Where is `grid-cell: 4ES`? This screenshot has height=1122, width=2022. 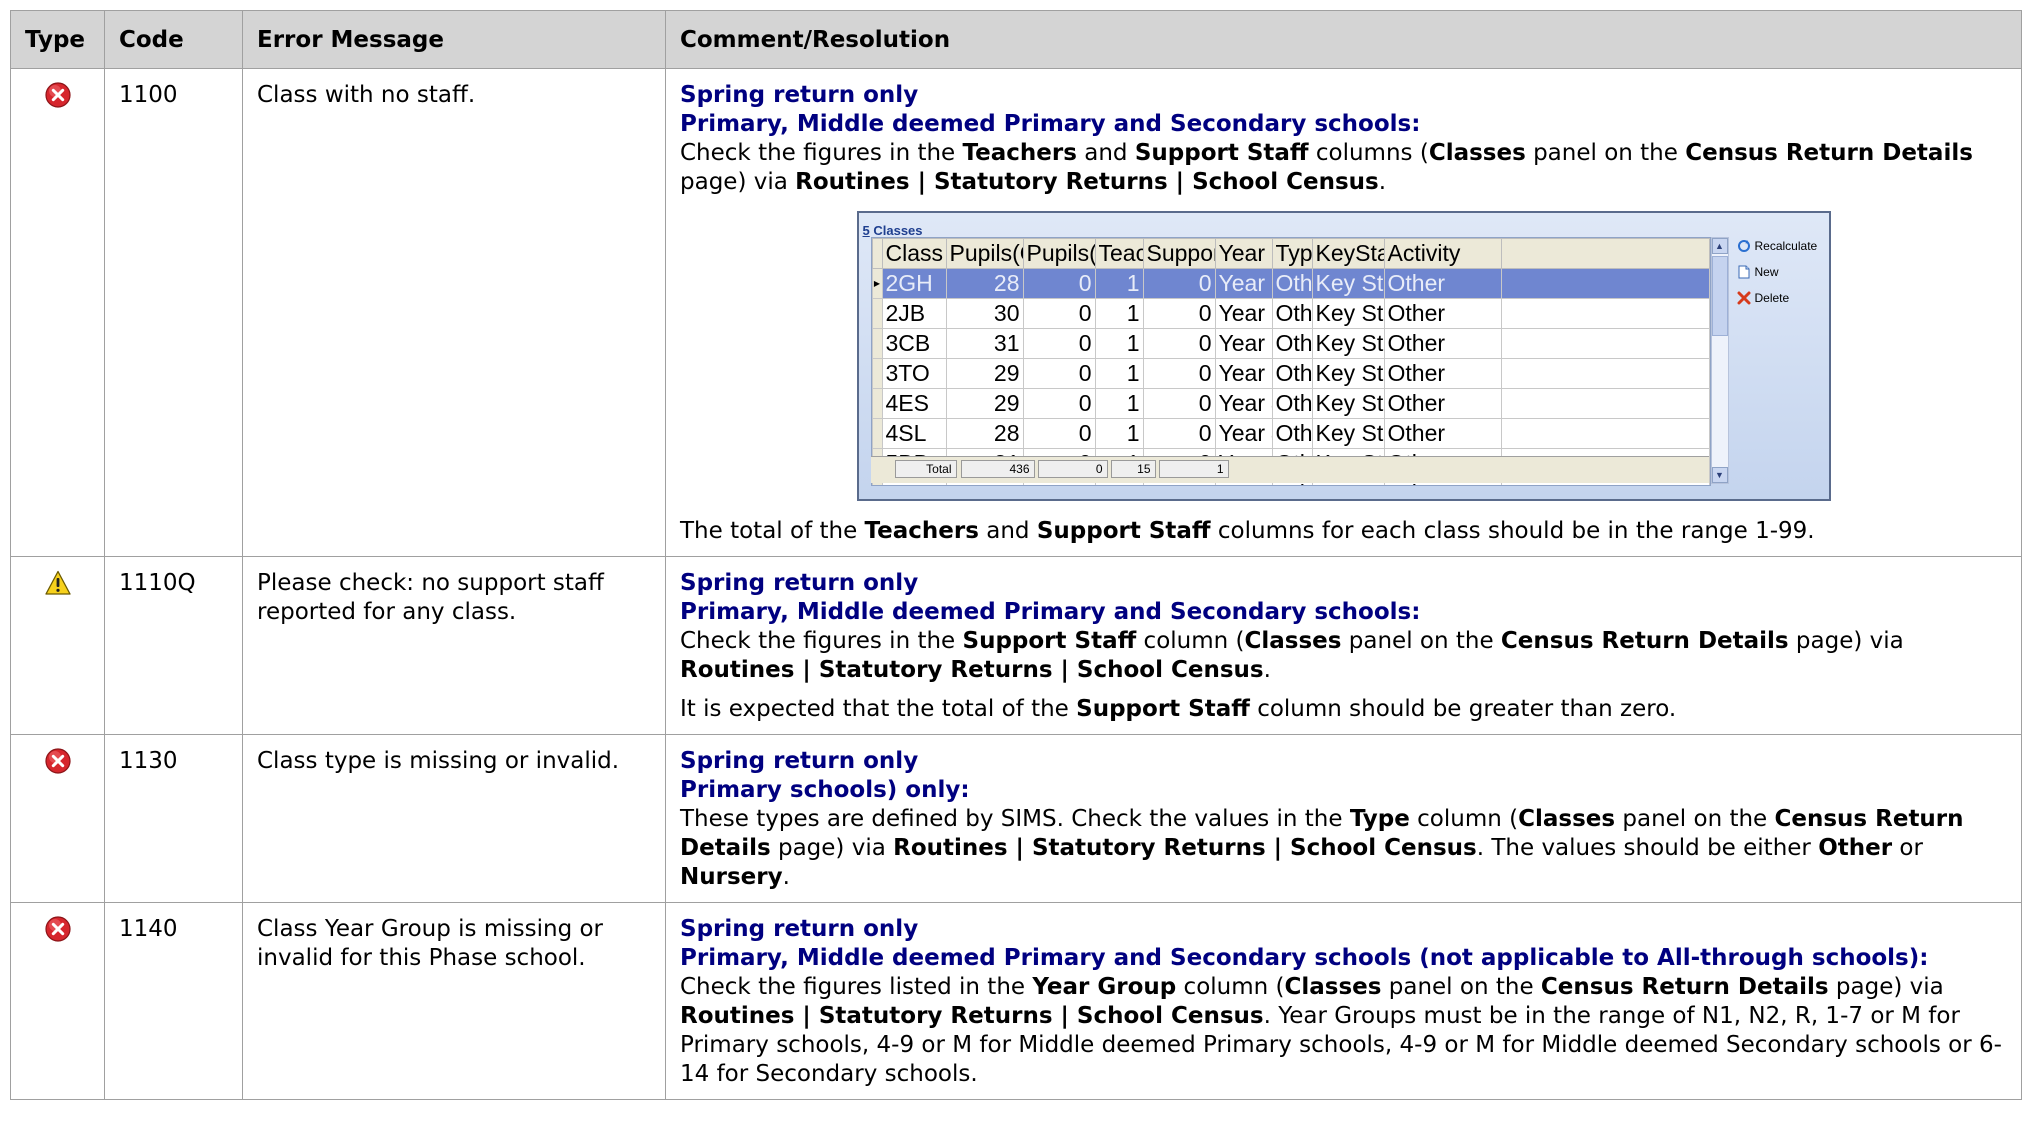 grid-cell: 4ES is located at coordinates (914, 403).